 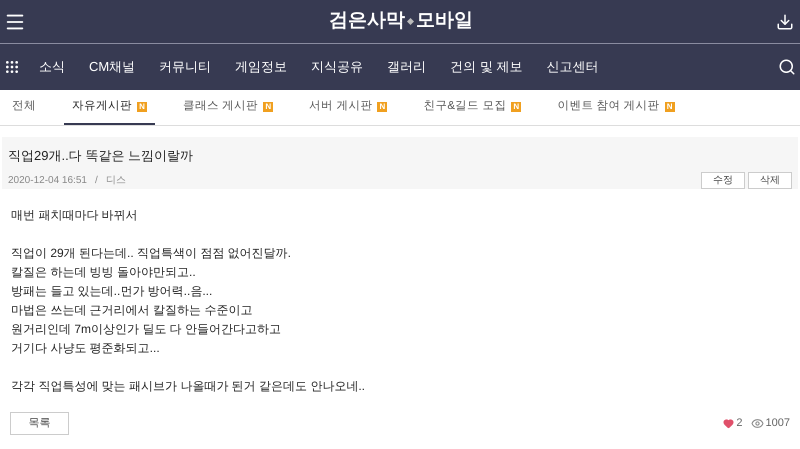 What do you see at coordinates (75, 215) in the screenshot?
I see `body-line: 매번 패치때마다 바뀌서` at bounding box center [75, 215].